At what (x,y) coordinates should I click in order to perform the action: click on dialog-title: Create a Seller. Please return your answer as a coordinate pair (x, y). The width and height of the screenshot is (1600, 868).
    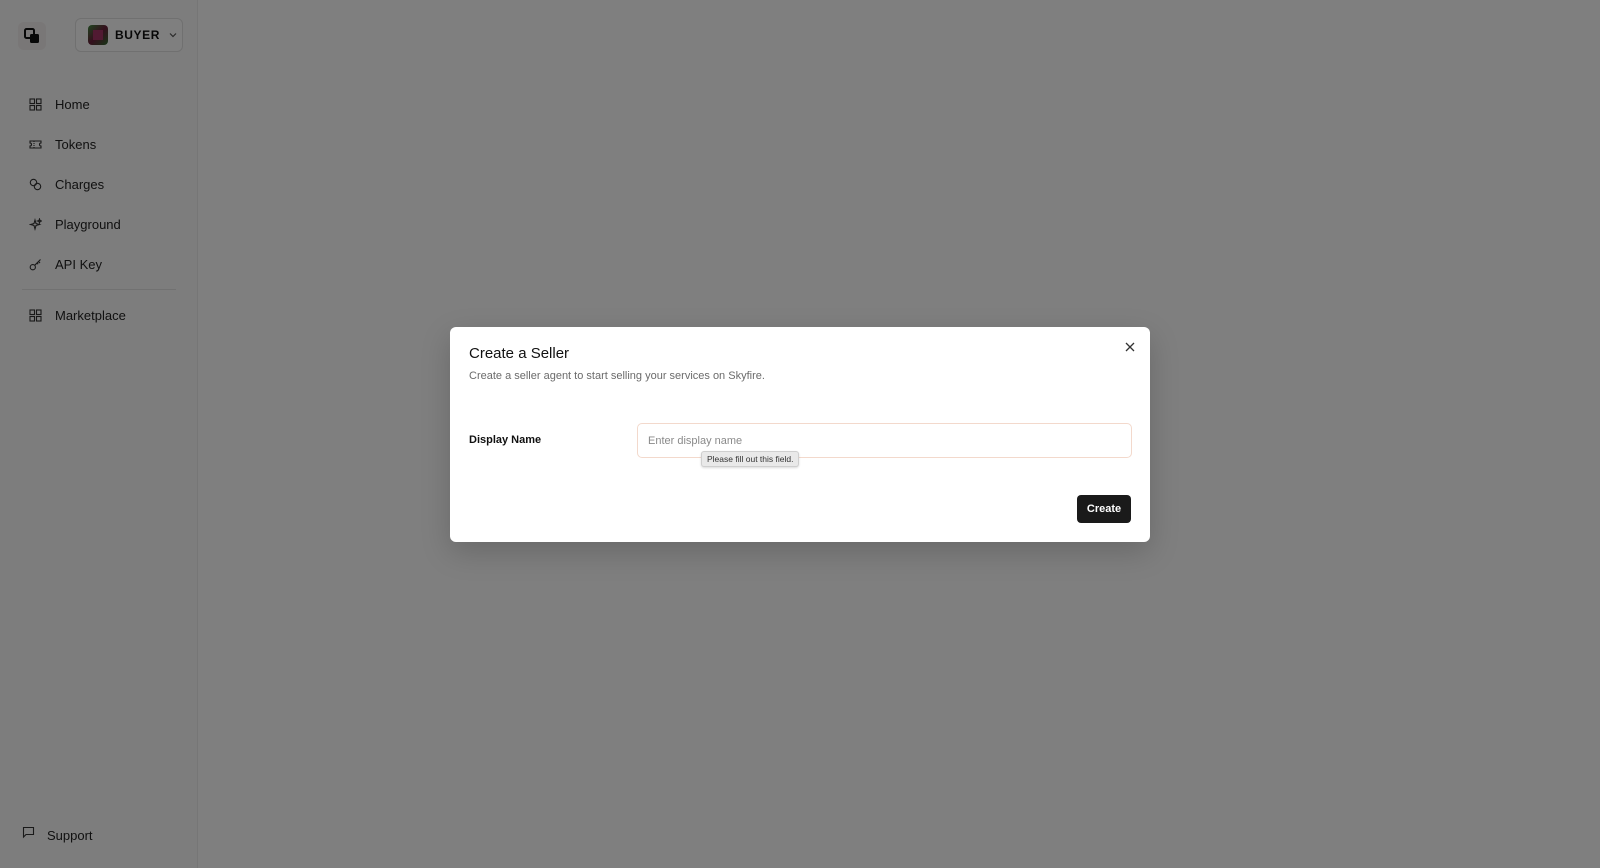
    Looking at the image, I should click on (519, 353).